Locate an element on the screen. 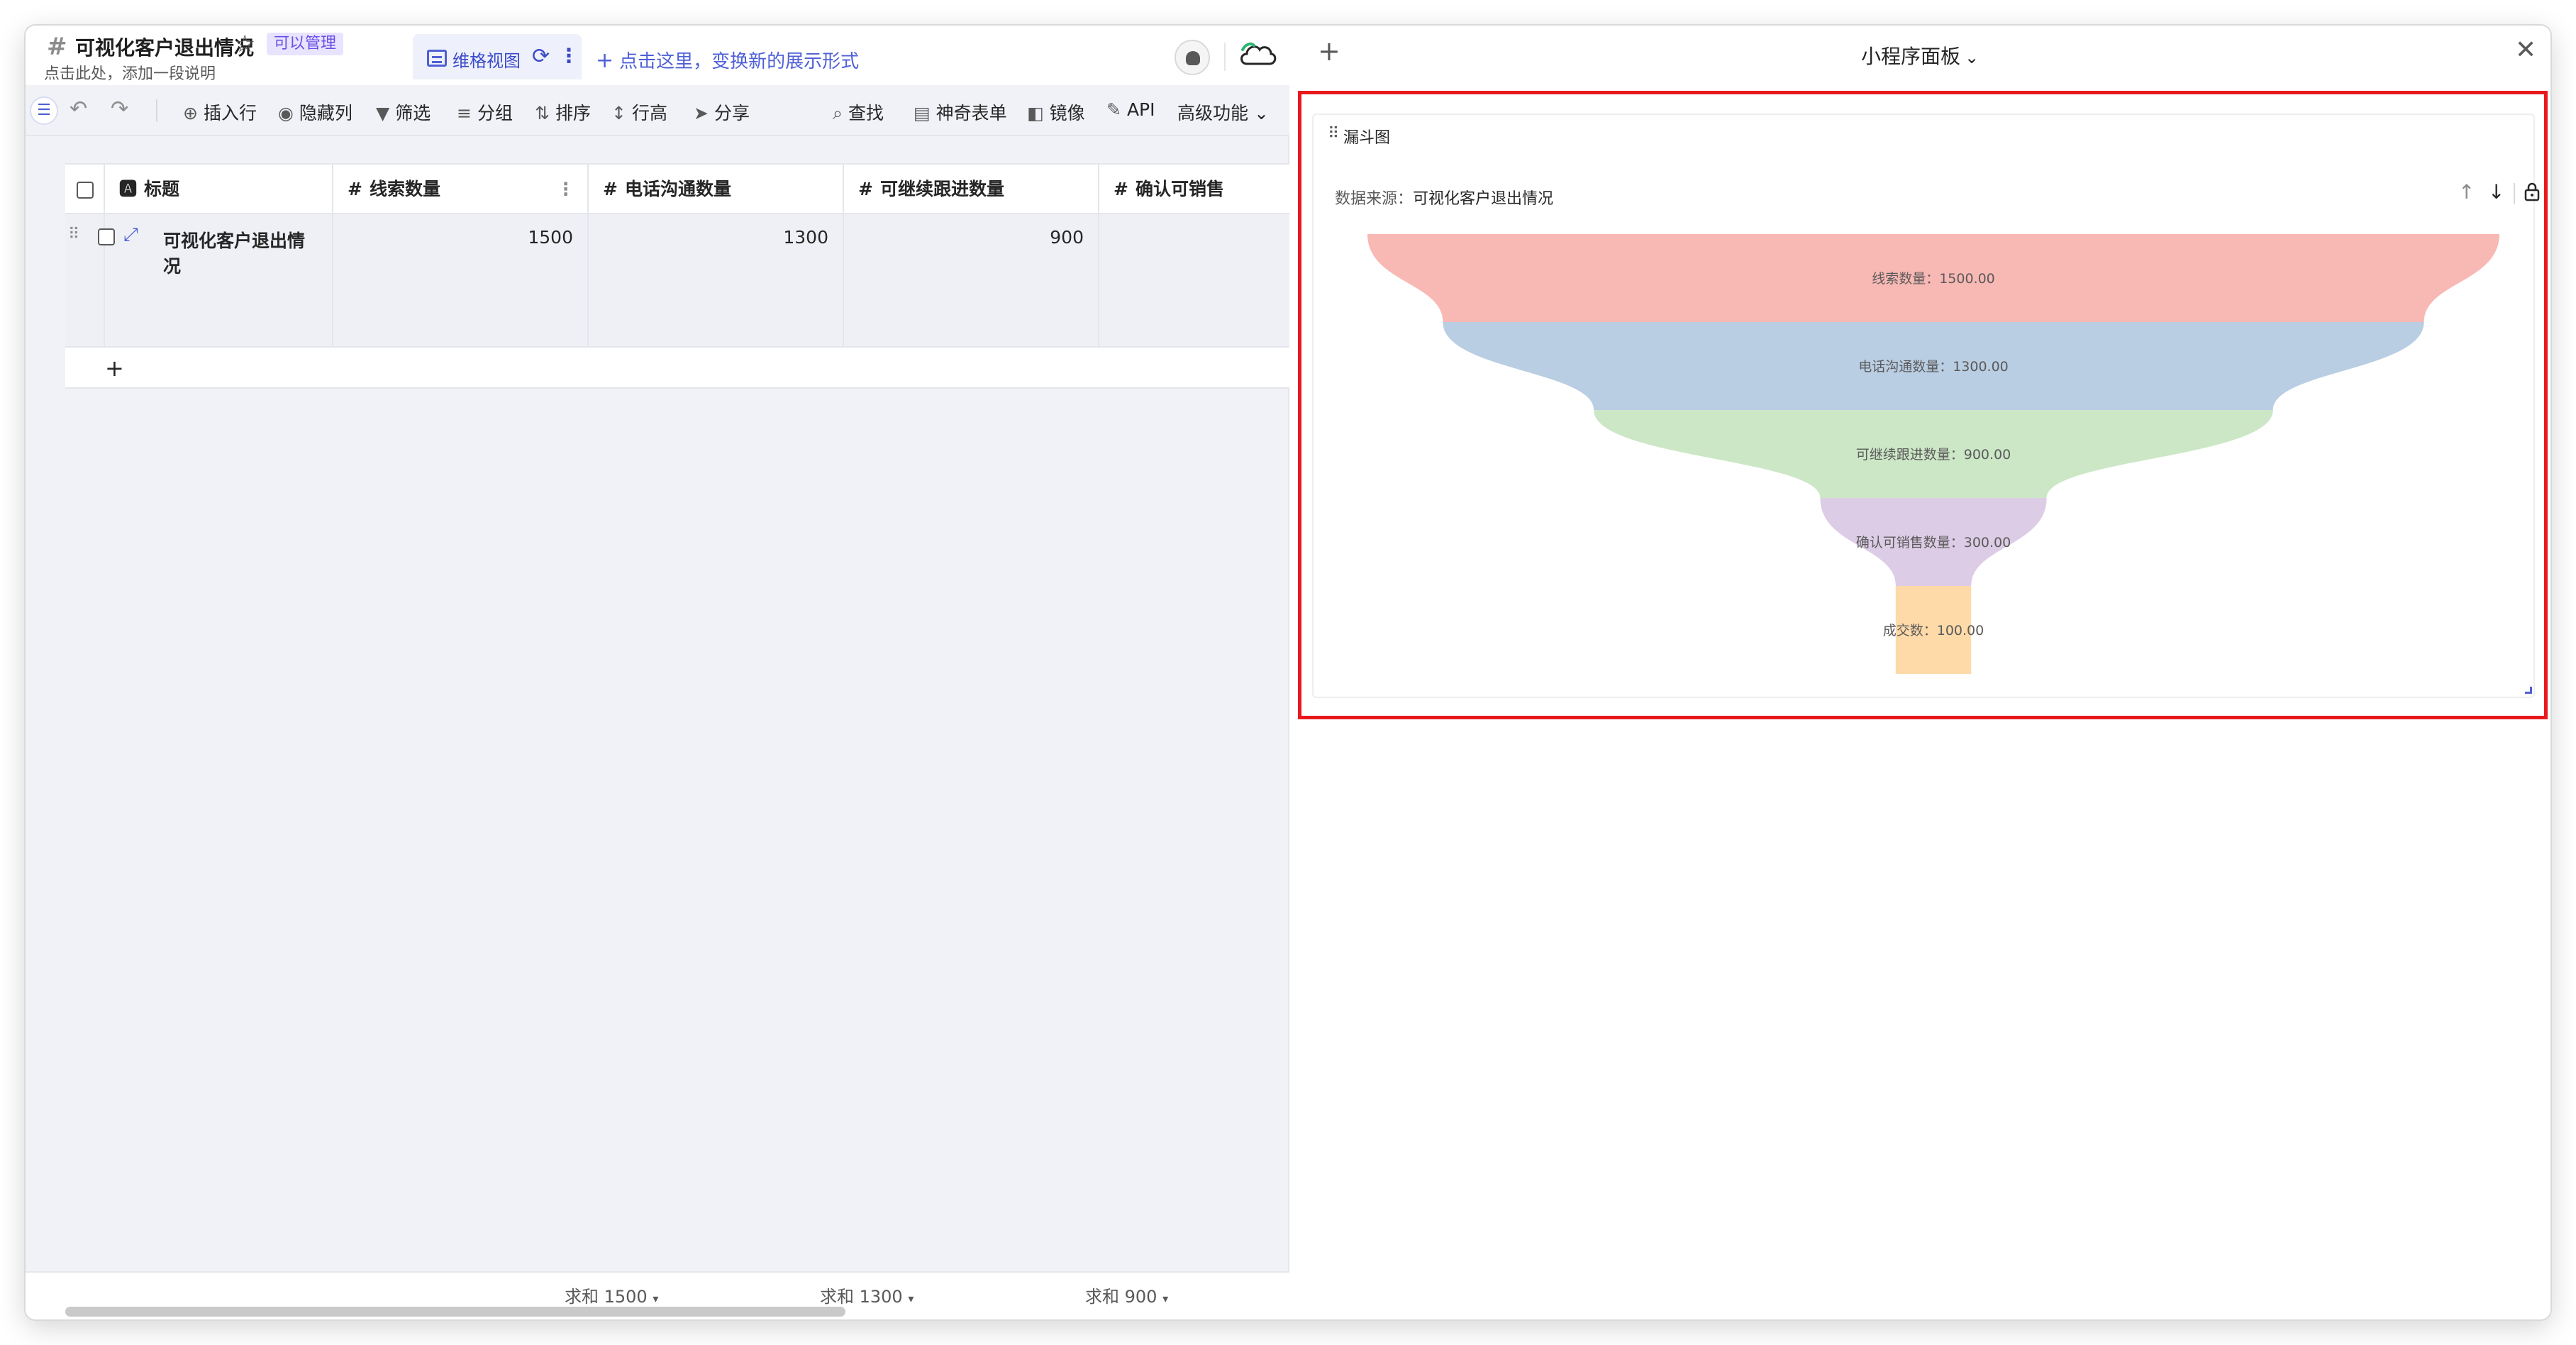 The image size is (2576, 1345). tab-grid-view-label: 维格视图 is located at coordinates (487, 59).